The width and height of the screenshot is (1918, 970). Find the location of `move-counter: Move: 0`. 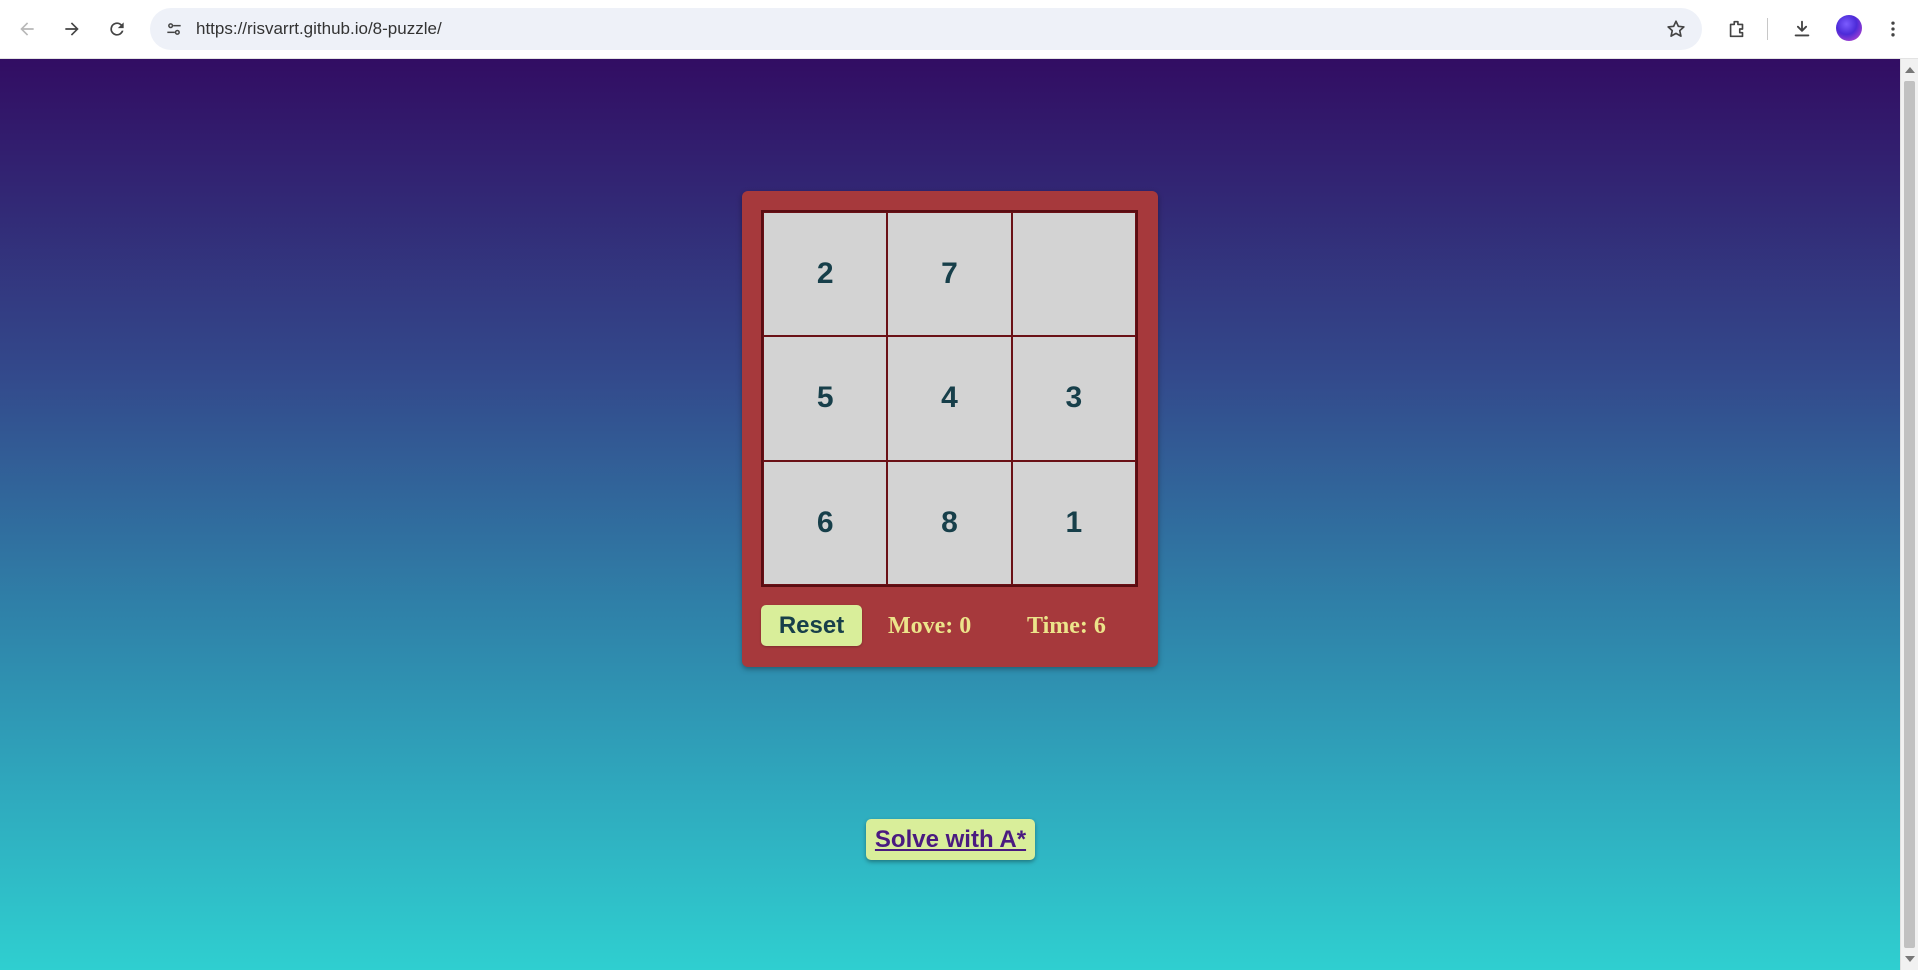

move-counter: Move: 0 is located at coordinates (930, 626).